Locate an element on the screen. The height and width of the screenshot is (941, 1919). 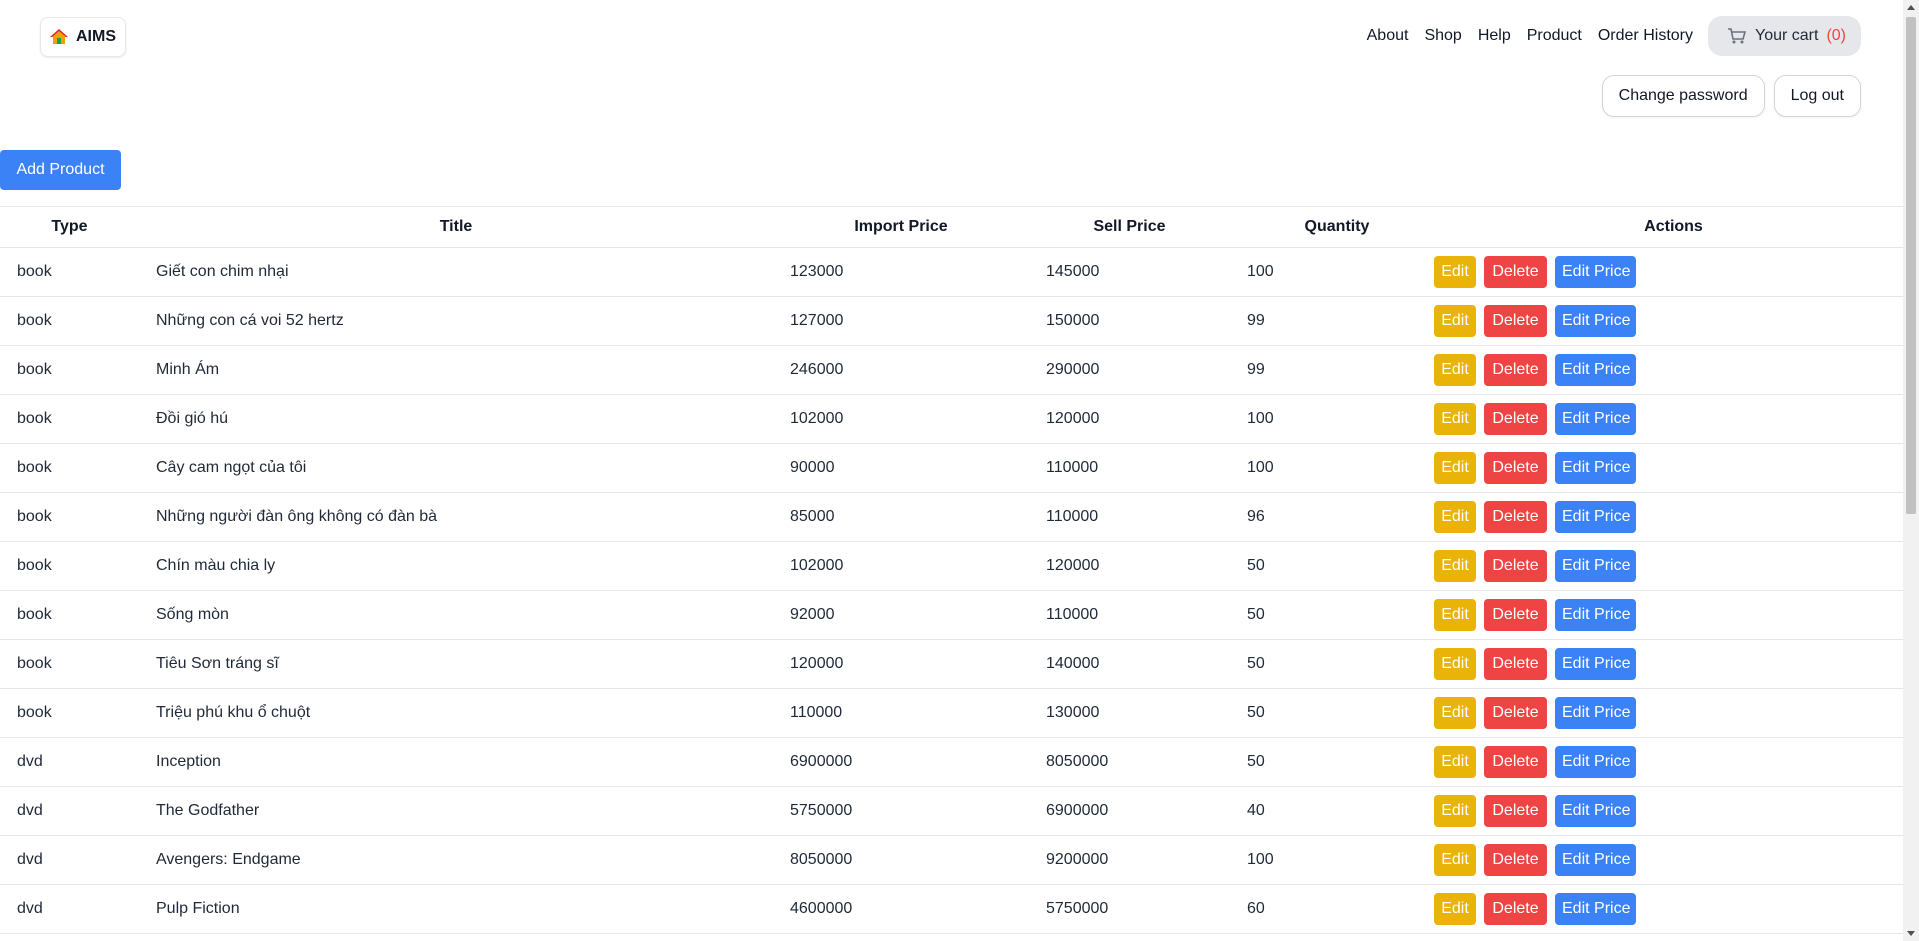
scroll-up-arrow is located at coordinates (1911, 7).